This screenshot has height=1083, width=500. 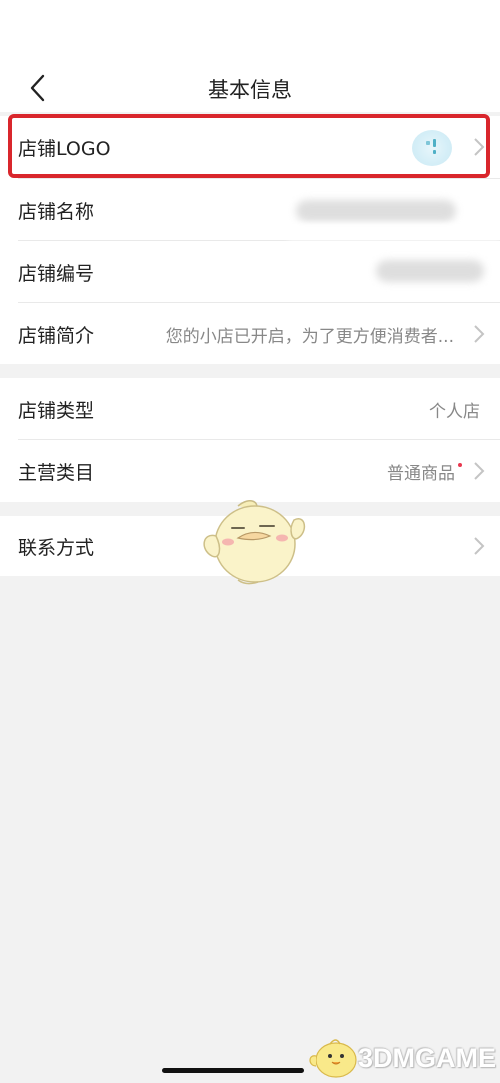 What do you see at coordinates (56, 472) in the screenshot?
I see `main-category-label: 主营类目` at bounding box center [56, 472].